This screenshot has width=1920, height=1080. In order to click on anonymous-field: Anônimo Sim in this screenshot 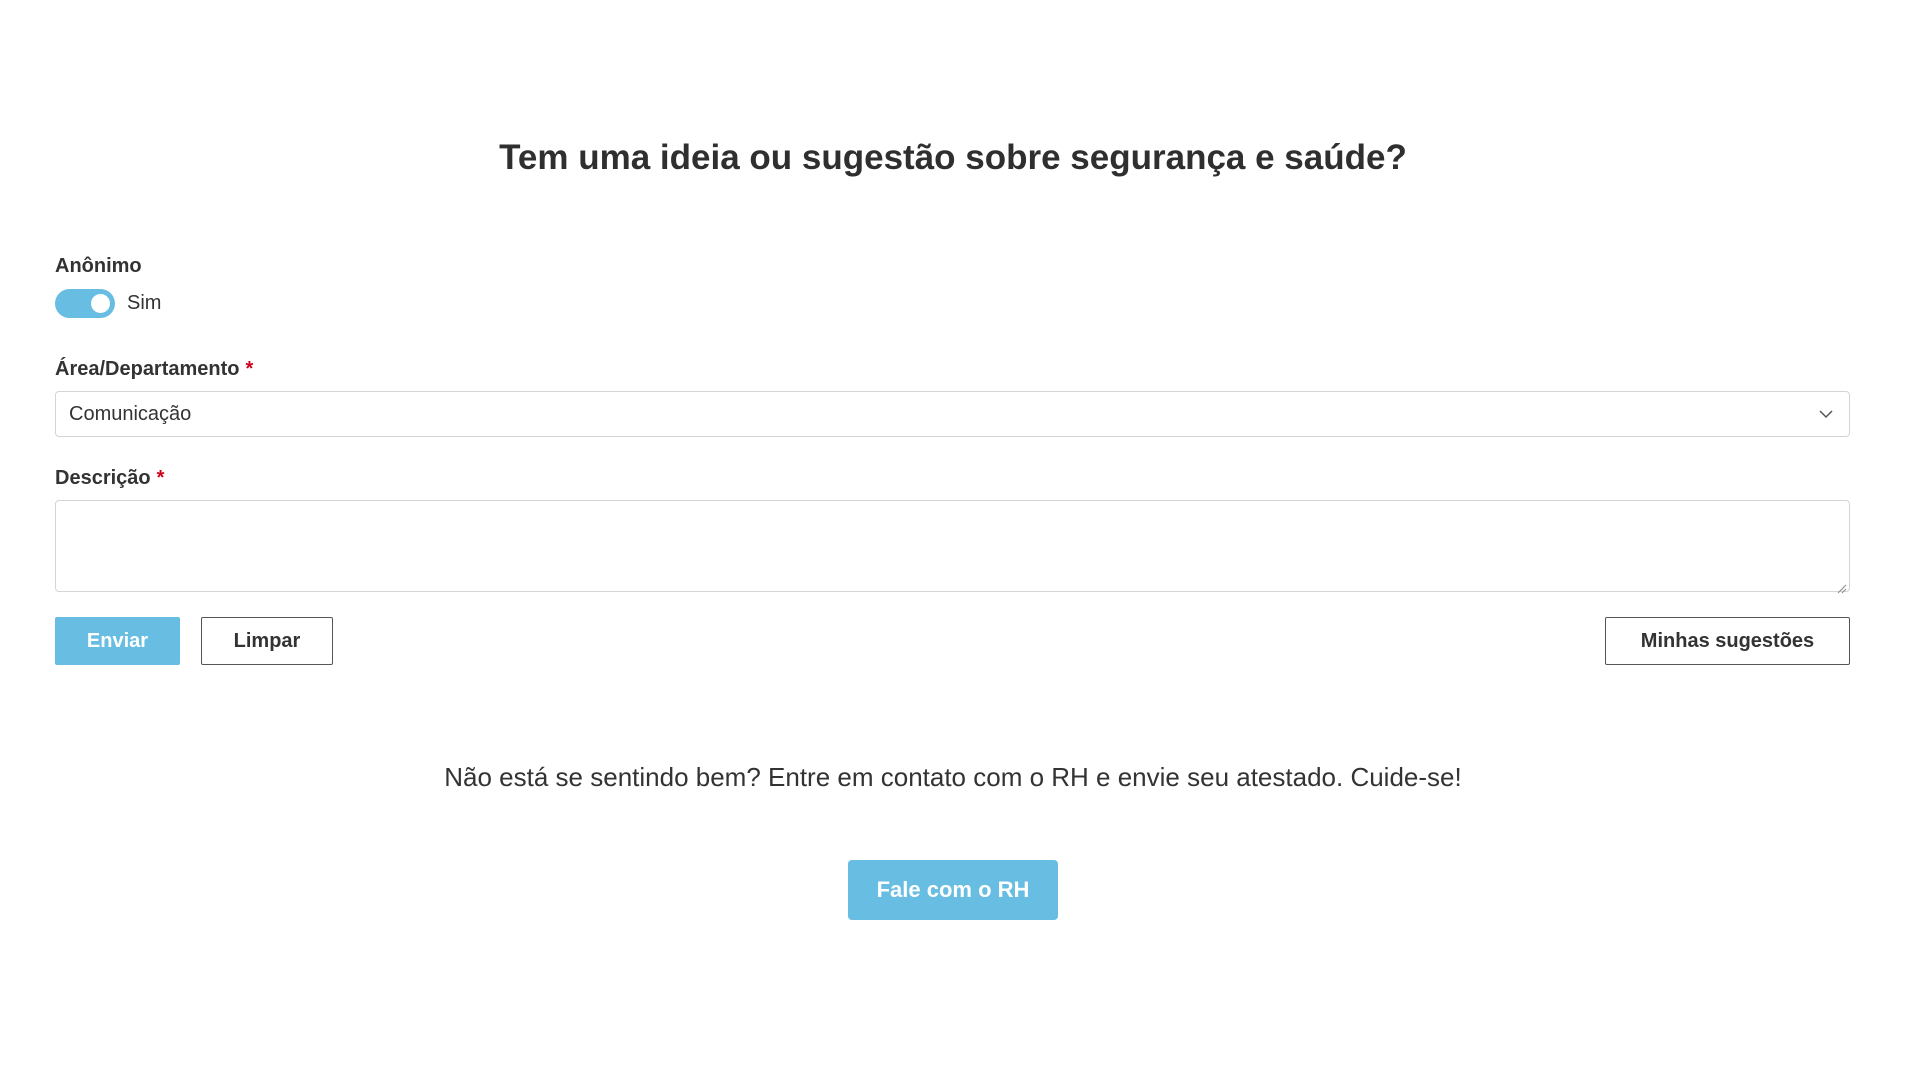, I will do `click(952, 286)`.